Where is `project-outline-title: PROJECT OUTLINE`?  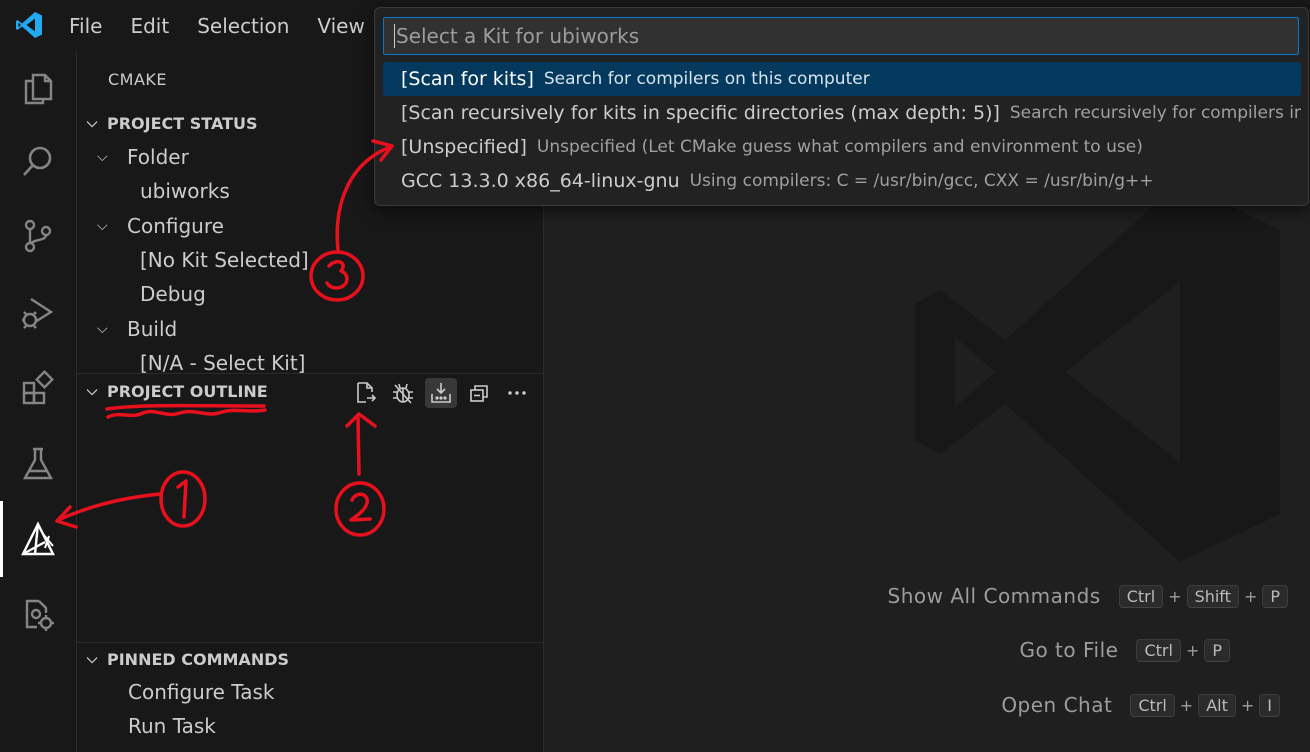
project-outline-title: PROJECT OUTLINE is located at coordinates (187, 391).